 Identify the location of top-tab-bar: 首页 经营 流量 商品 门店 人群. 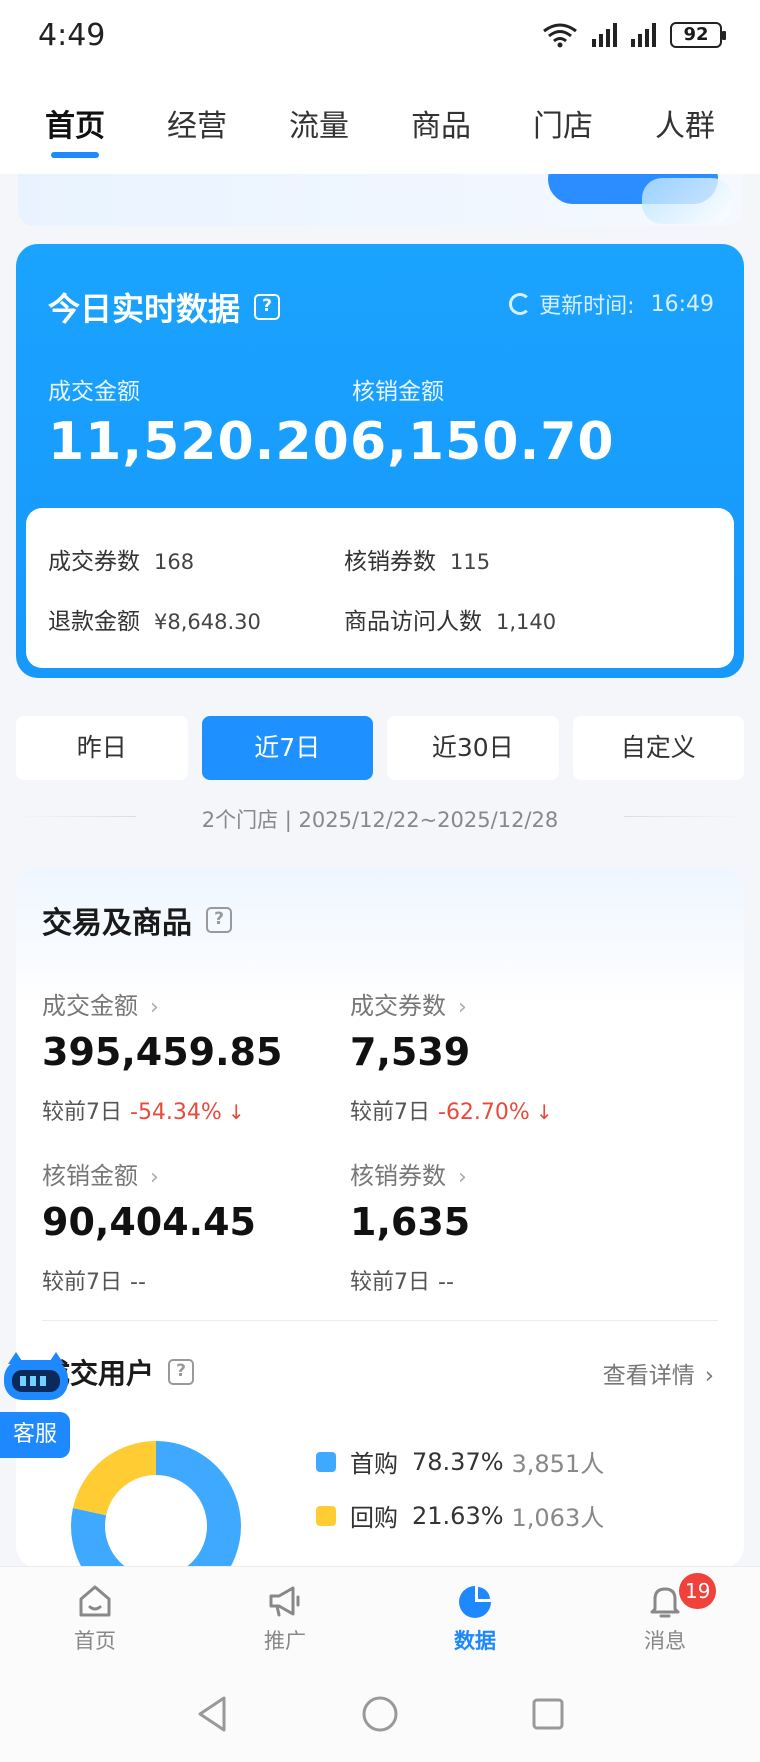
(380, 127).